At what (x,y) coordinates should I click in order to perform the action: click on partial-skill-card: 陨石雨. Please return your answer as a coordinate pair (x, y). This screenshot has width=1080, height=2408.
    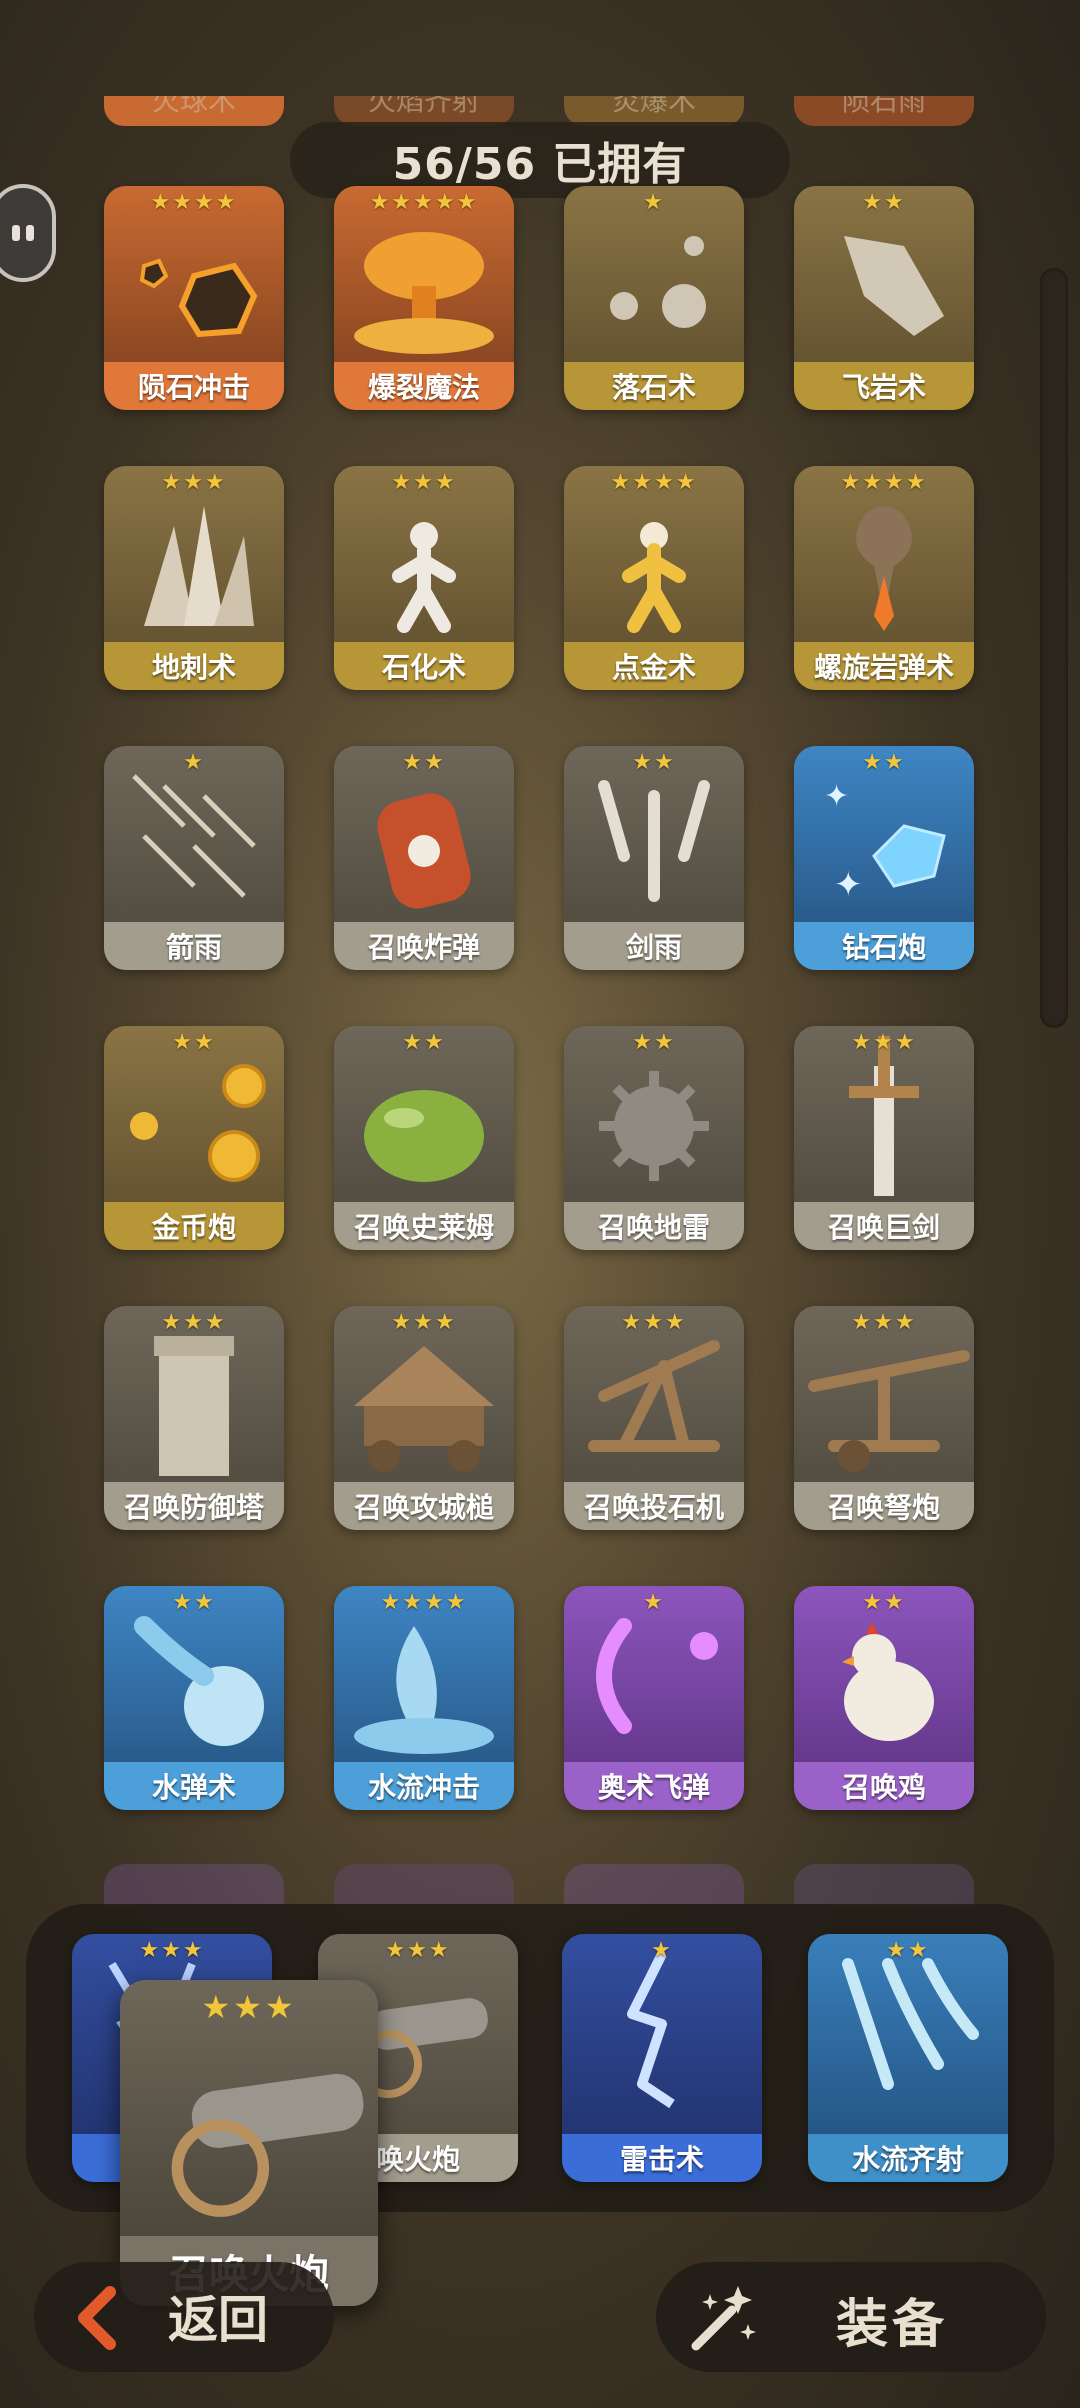
    Looking at the image, I should click on (884, 111).